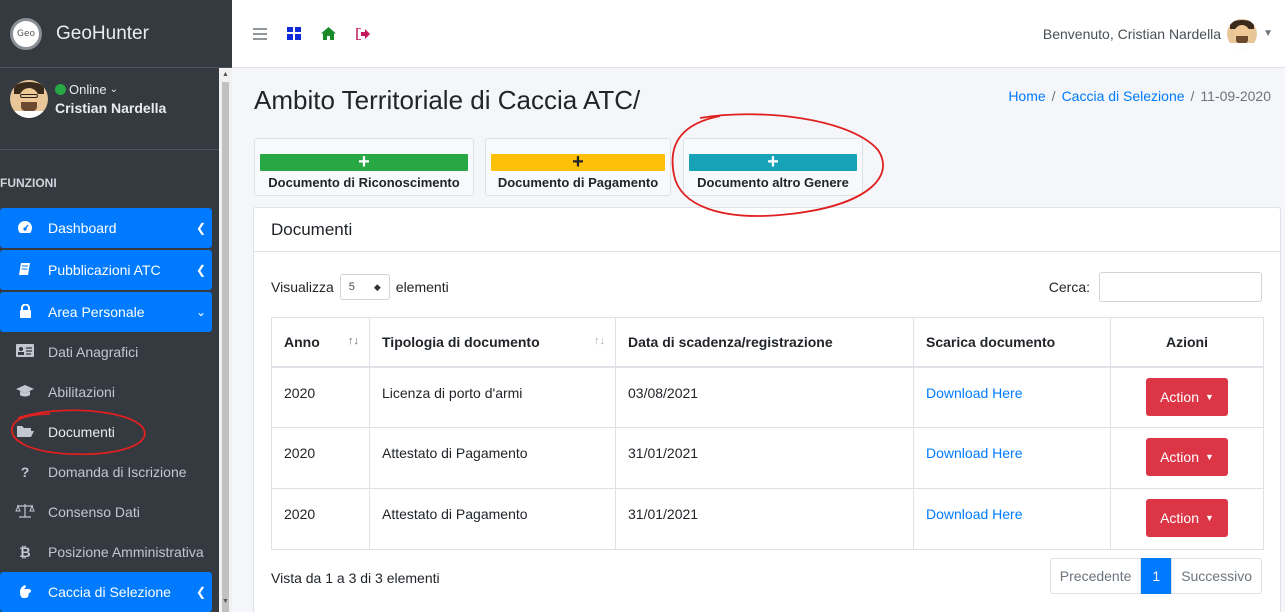 The height and width of the screenshot is (612, 1285). Describe the element at coordinates (1069, 287) in the screenshot. I see `search-label: Cerca:` at that location.